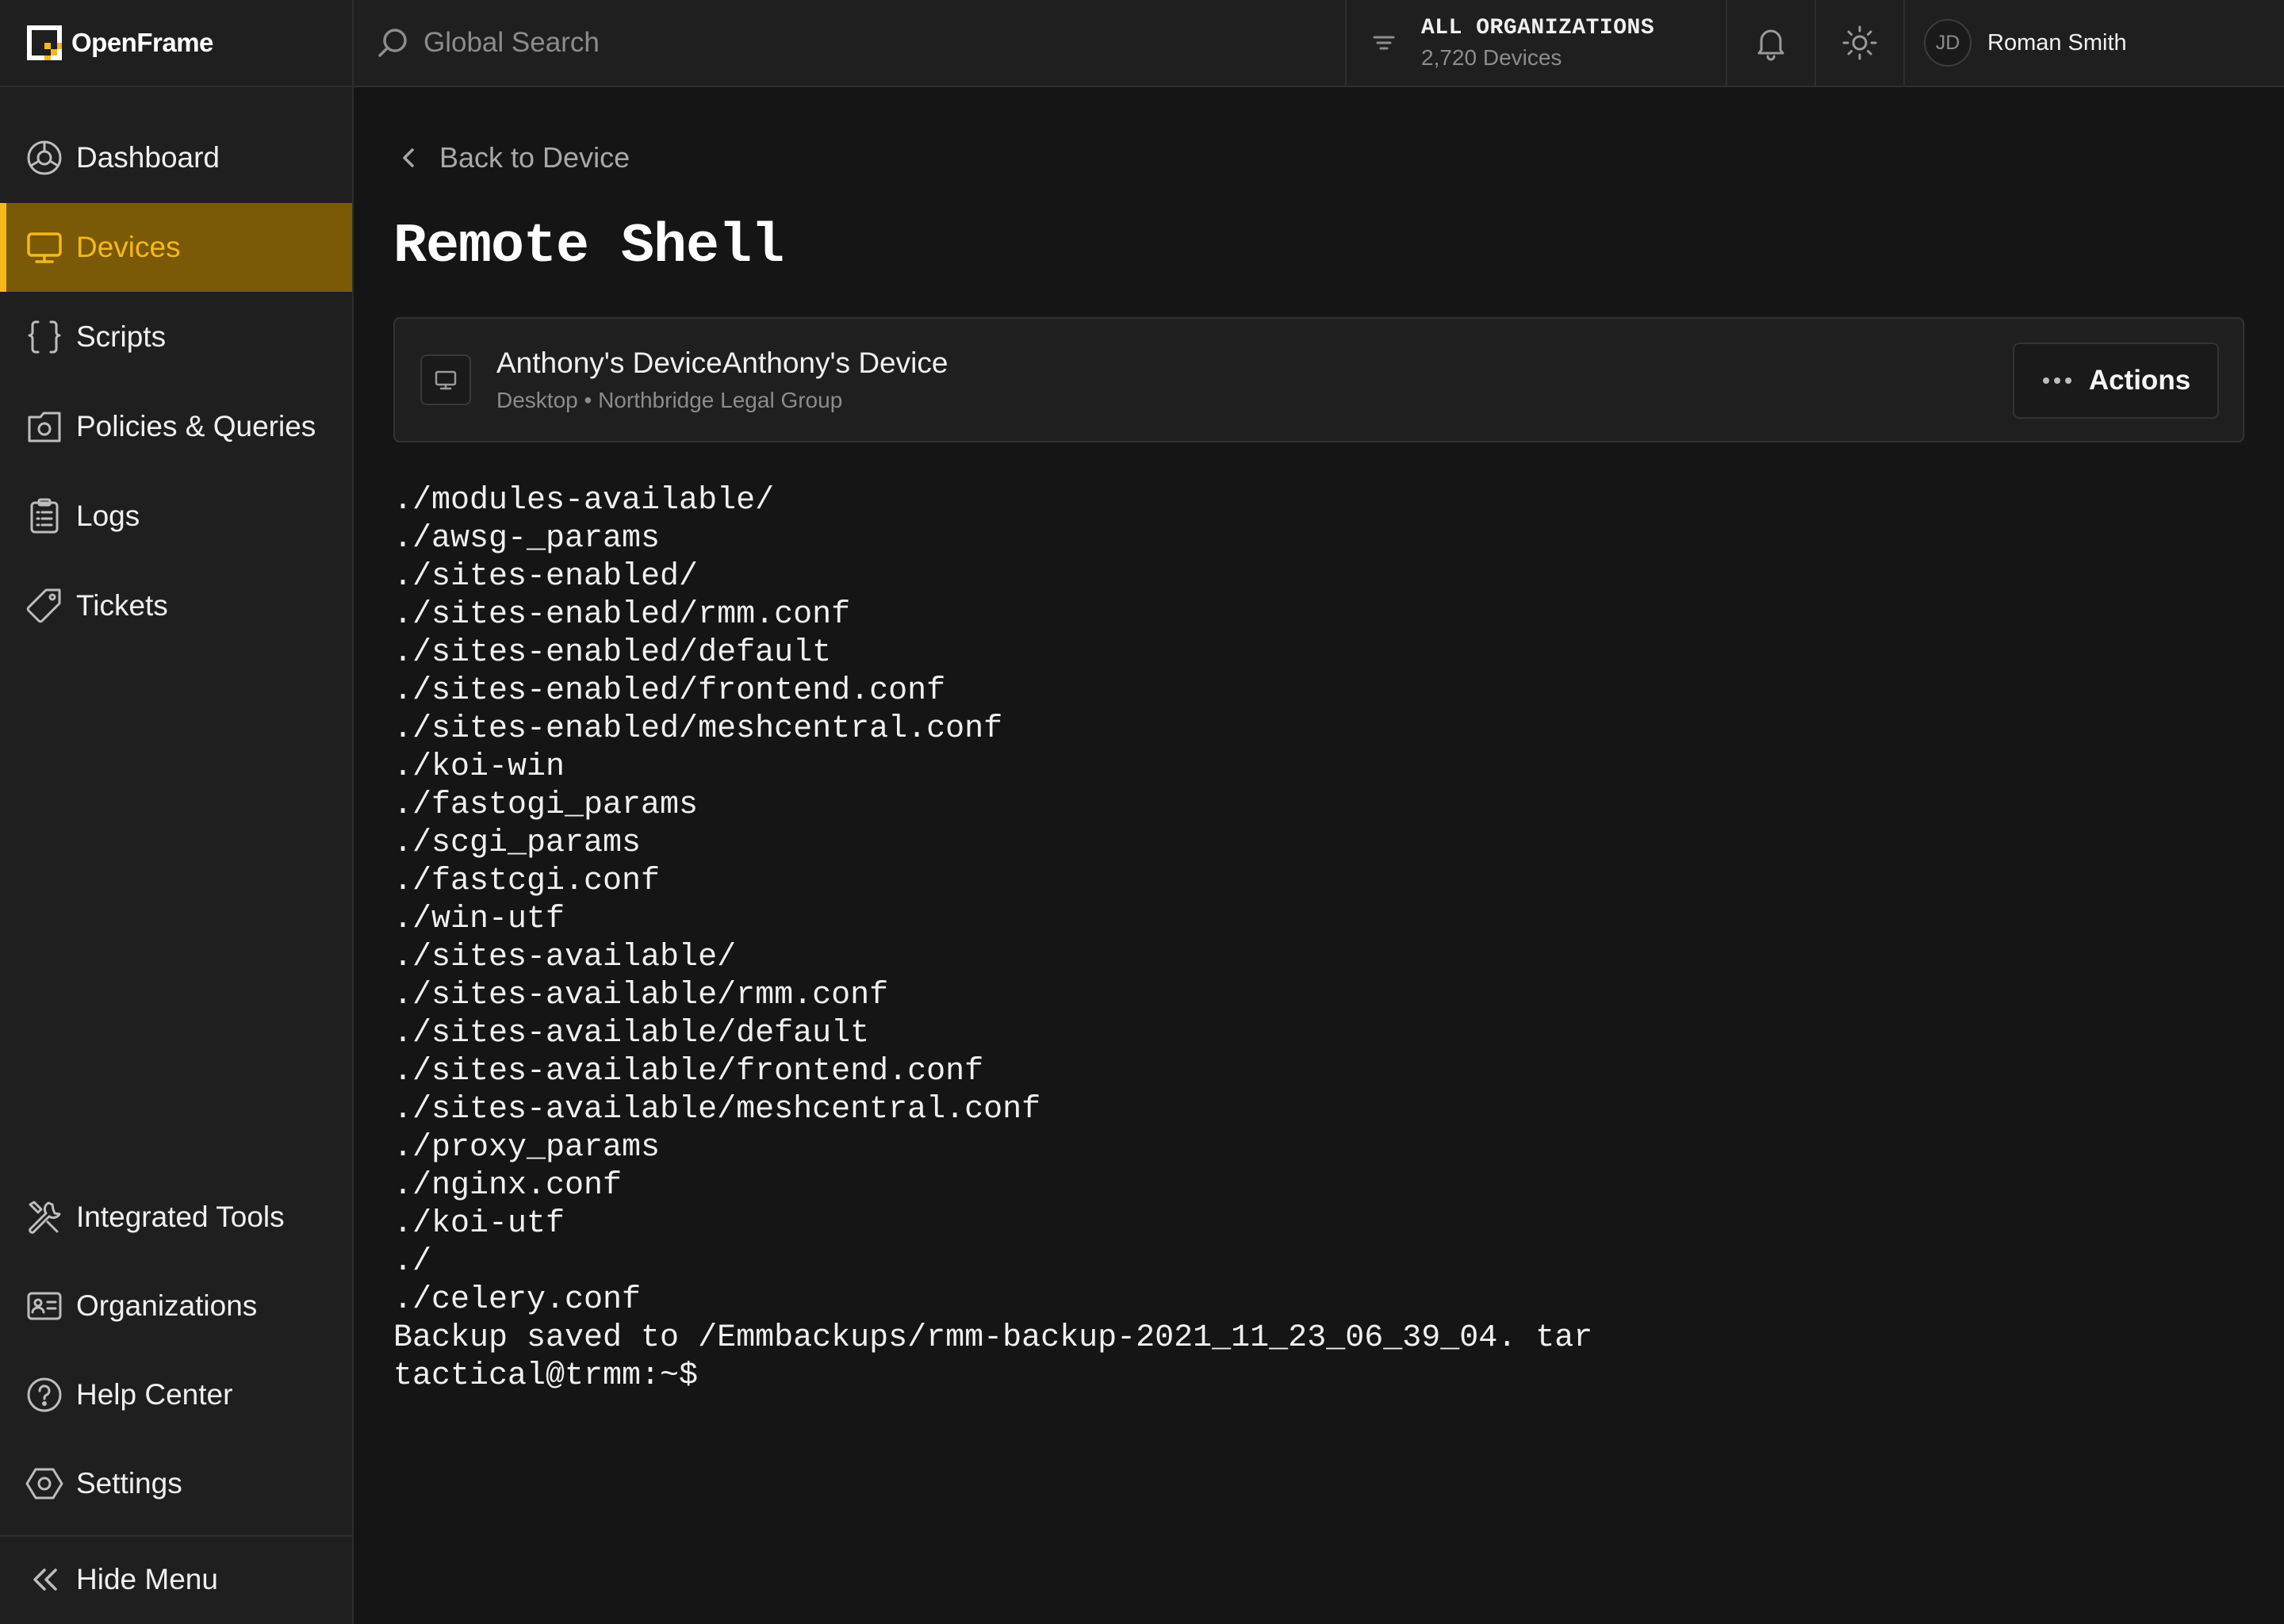  I want to click on sidebar-item-help-center: Help Center, so click(176, 1394).